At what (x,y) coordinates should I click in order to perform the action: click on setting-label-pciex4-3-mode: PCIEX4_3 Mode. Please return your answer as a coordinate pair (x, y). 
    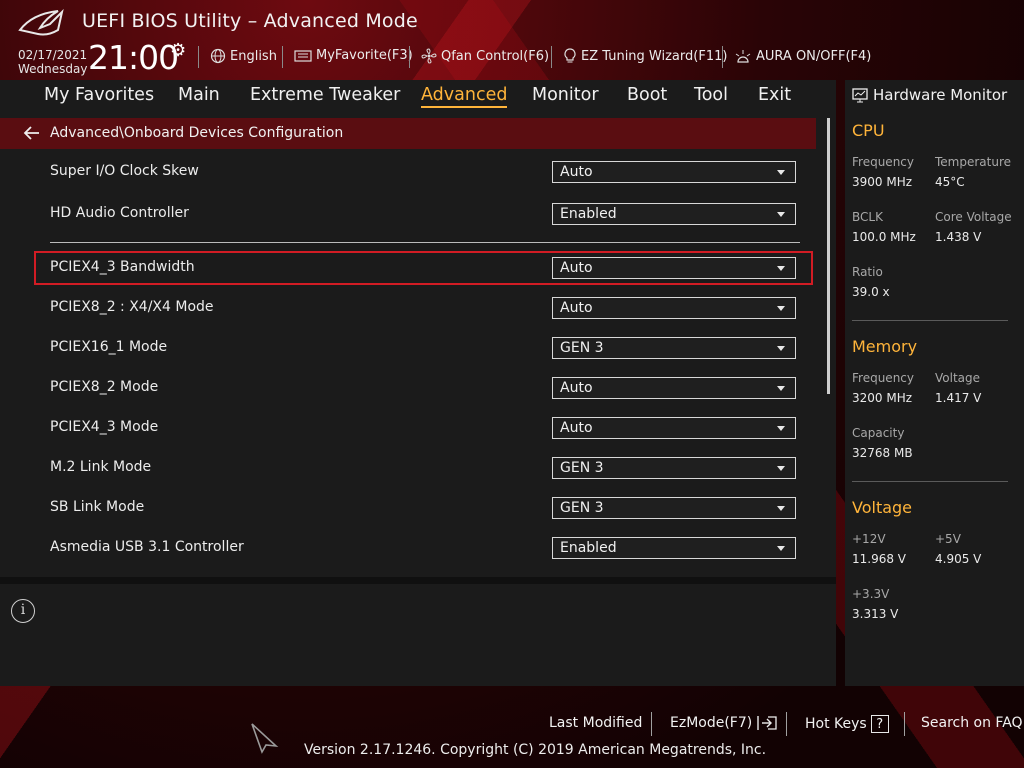
    Looking at the image, I should click on (104, 427).